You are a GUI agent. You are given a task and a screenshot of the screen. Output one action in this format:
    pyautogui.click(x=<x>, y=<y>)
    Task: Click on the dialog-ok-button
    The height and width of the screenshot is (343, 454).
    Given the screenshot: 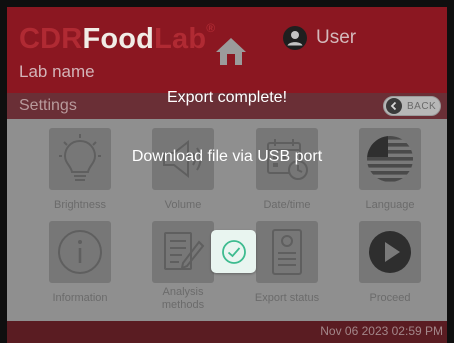 What is the action you would take?
    pyautogui.click(x=233, y=251)
    